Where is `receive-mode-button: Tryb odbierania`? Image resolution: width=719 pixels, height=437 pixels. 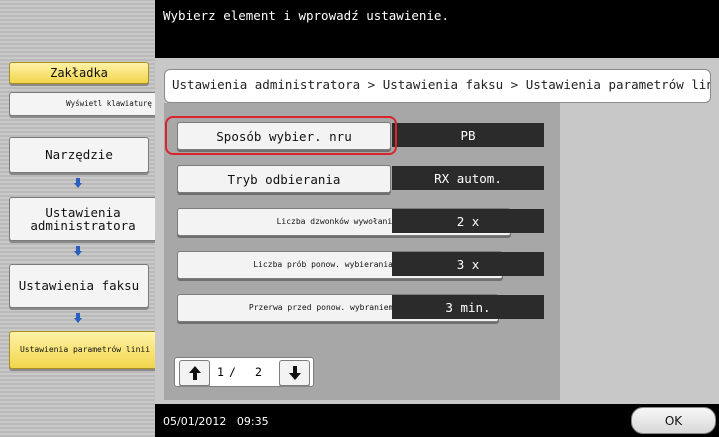
receive-mode-button: Tryb odbierania is located at coordinates (284, 179).